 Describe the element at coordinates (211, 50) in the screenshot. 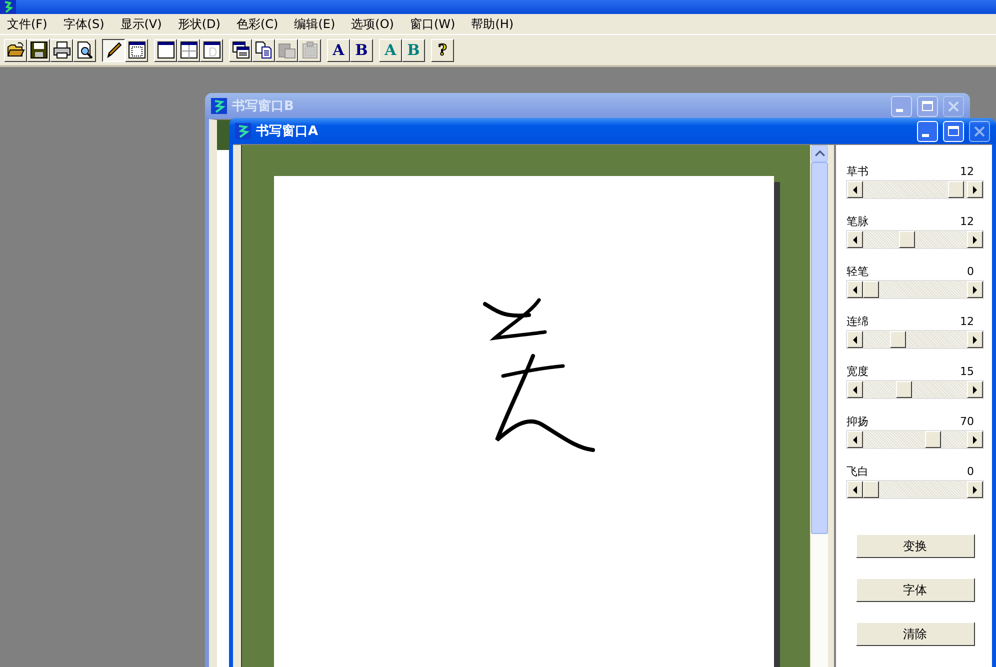

I see `page-window-icon` at that location.